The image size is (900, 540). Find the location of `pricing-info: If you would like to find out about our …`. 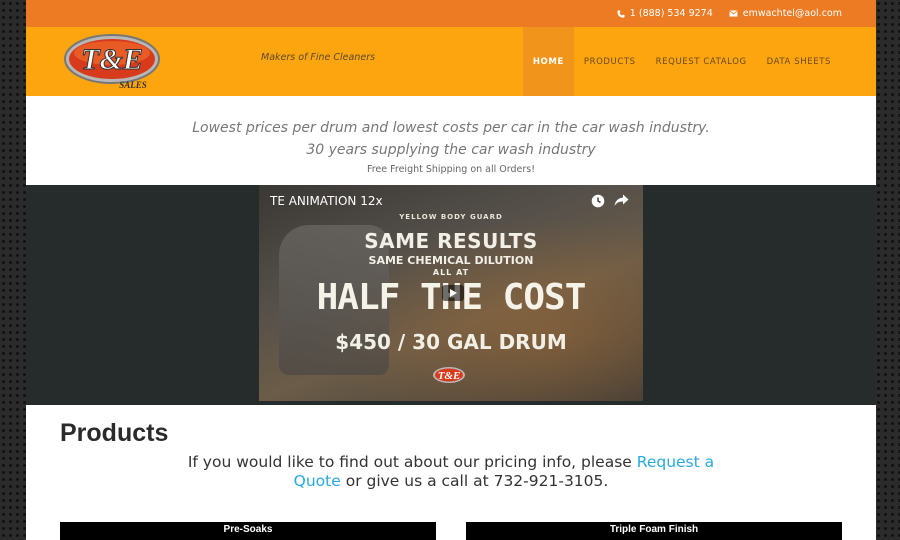

pricing-info: If you would like to find out about our … is located at coordinates (451, 472).